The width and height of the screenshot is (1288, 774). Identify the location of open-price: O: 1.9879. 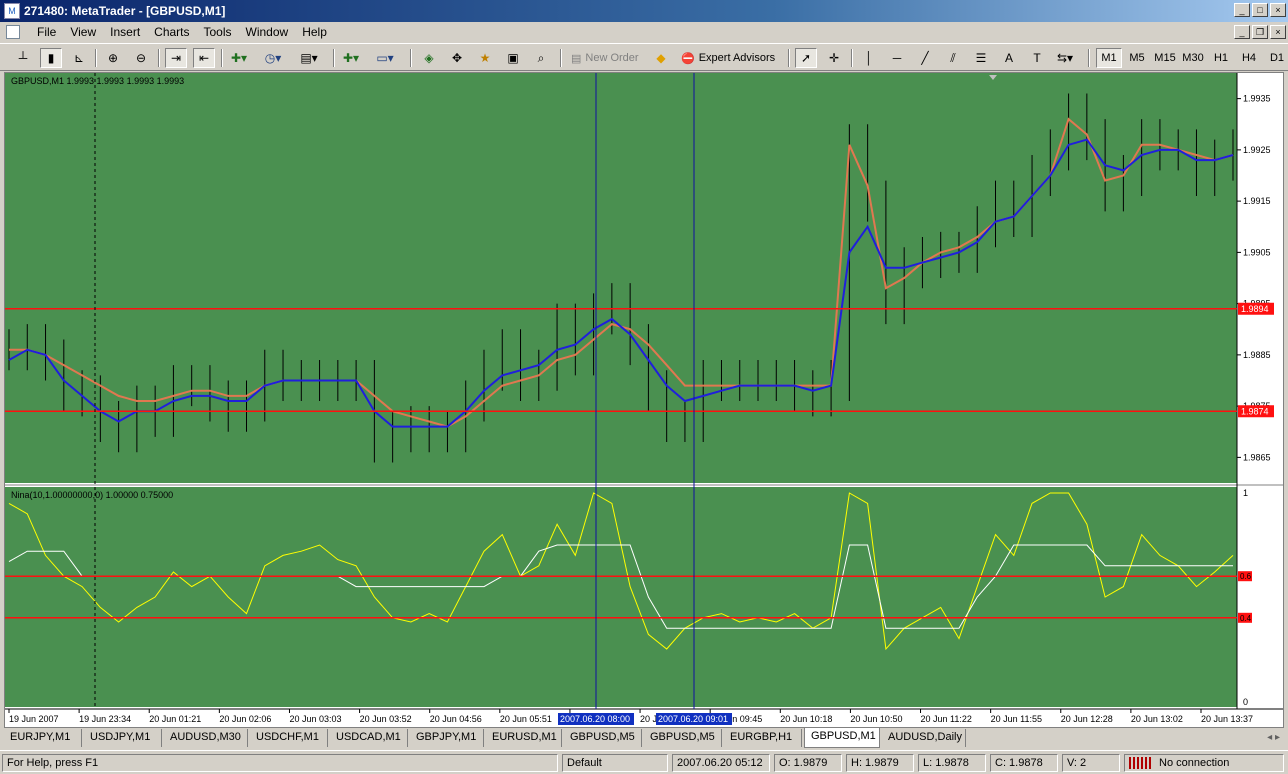
(808, 763).